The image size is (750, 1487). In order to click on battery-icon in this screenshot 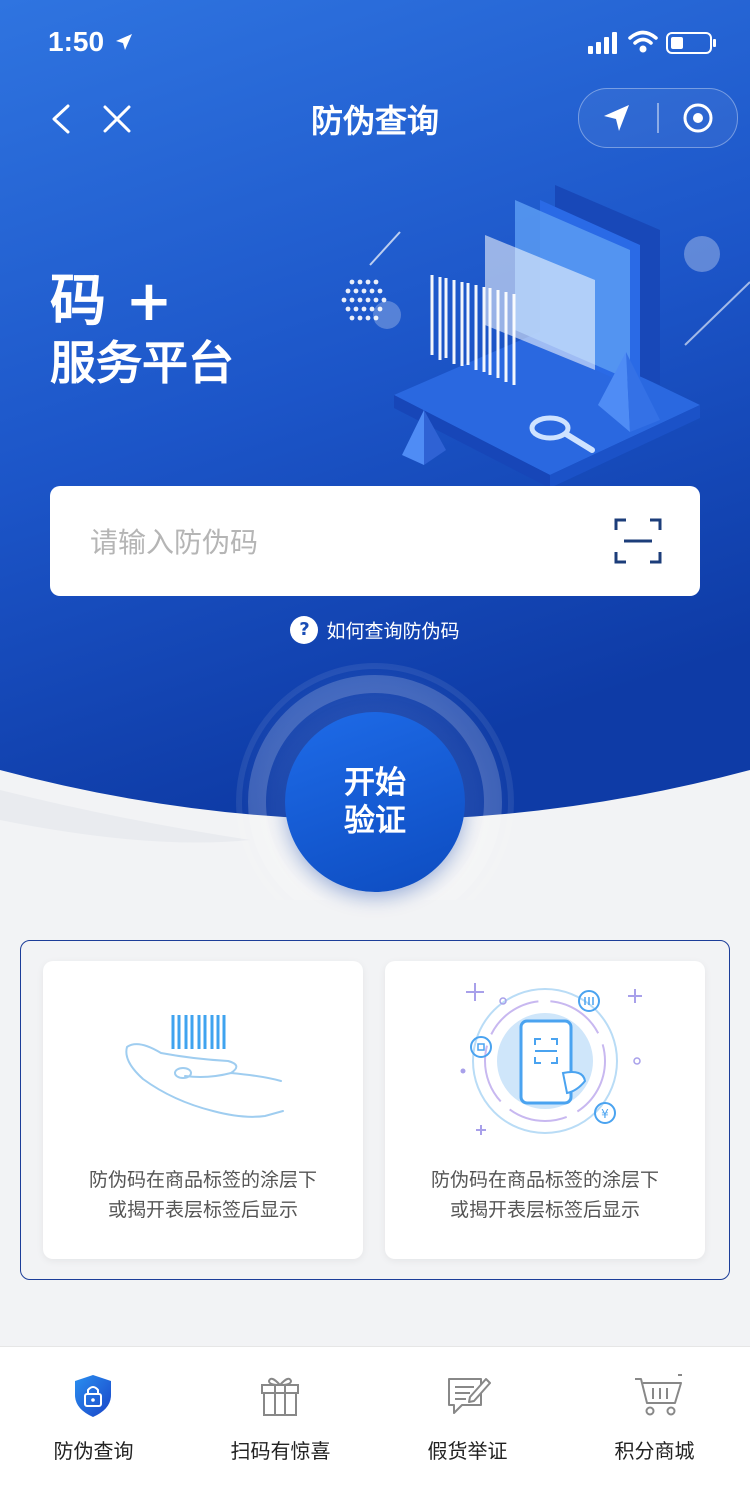, I will do `click(691, 43)`.